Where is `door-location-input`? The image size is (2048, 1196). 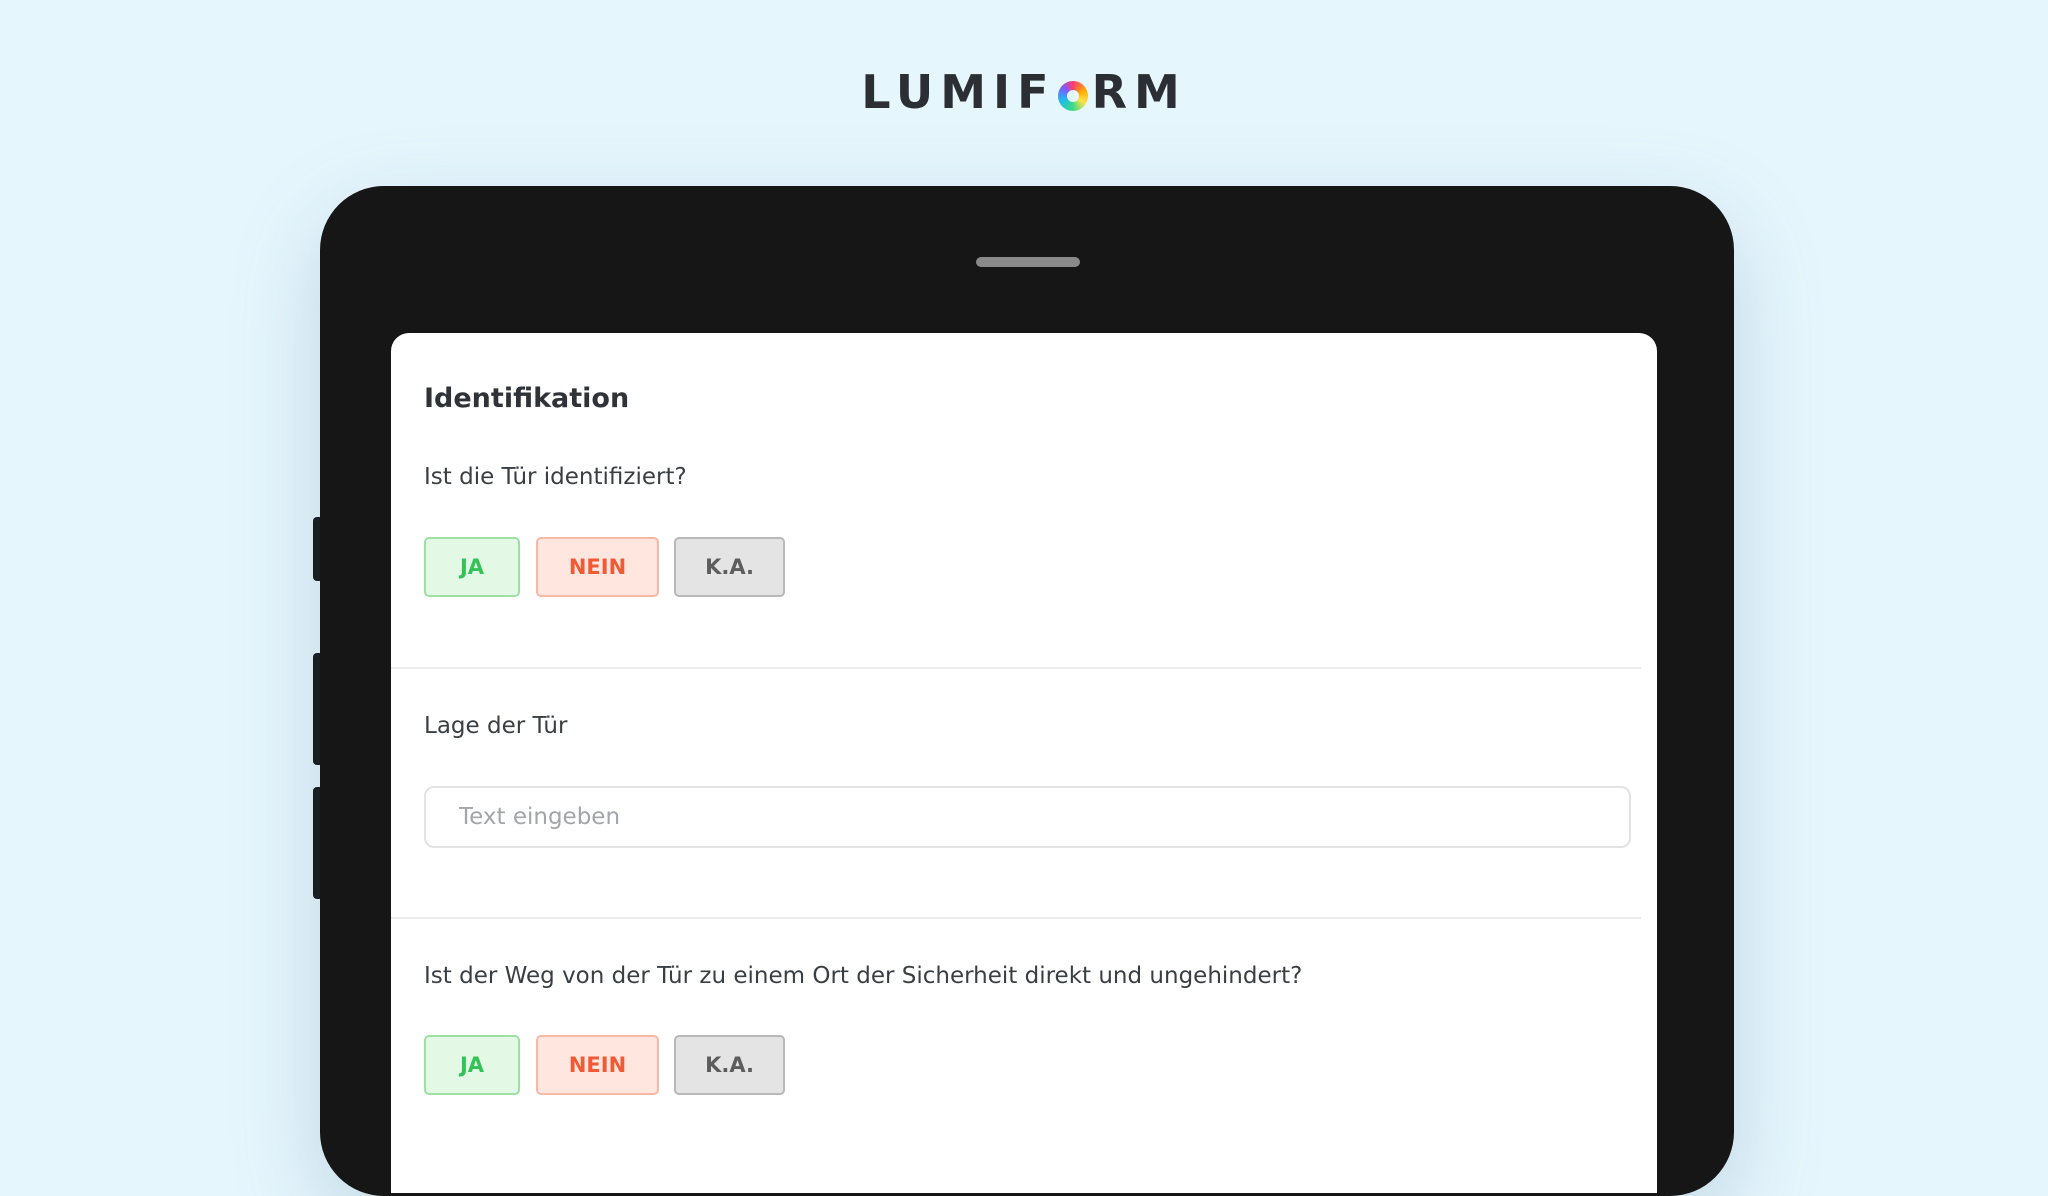
door-location-input is located at coordinates (1027, 817).